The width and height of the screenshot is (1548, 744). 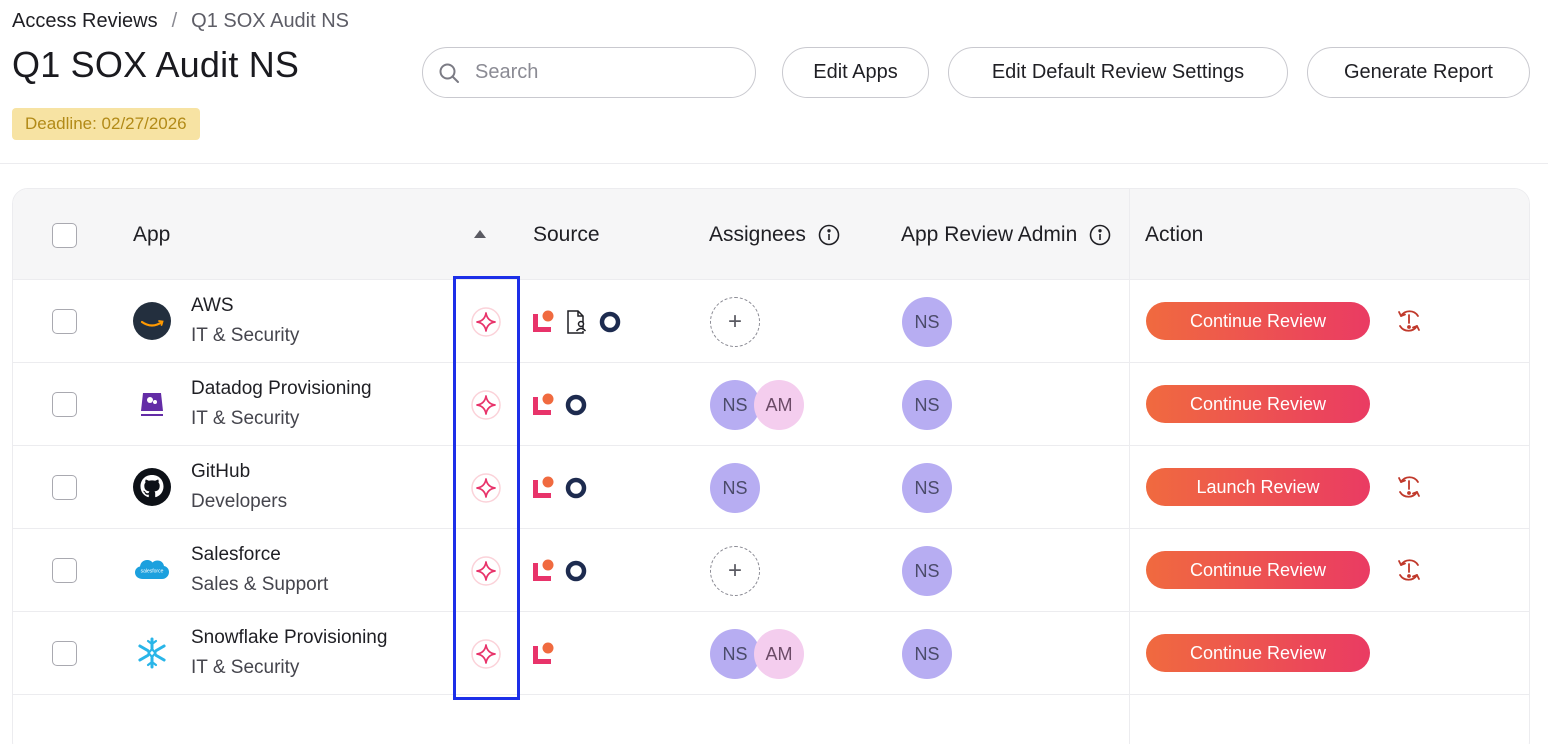 I want to click on salesforce-logo: salesforce, so click(x=152, y=570).